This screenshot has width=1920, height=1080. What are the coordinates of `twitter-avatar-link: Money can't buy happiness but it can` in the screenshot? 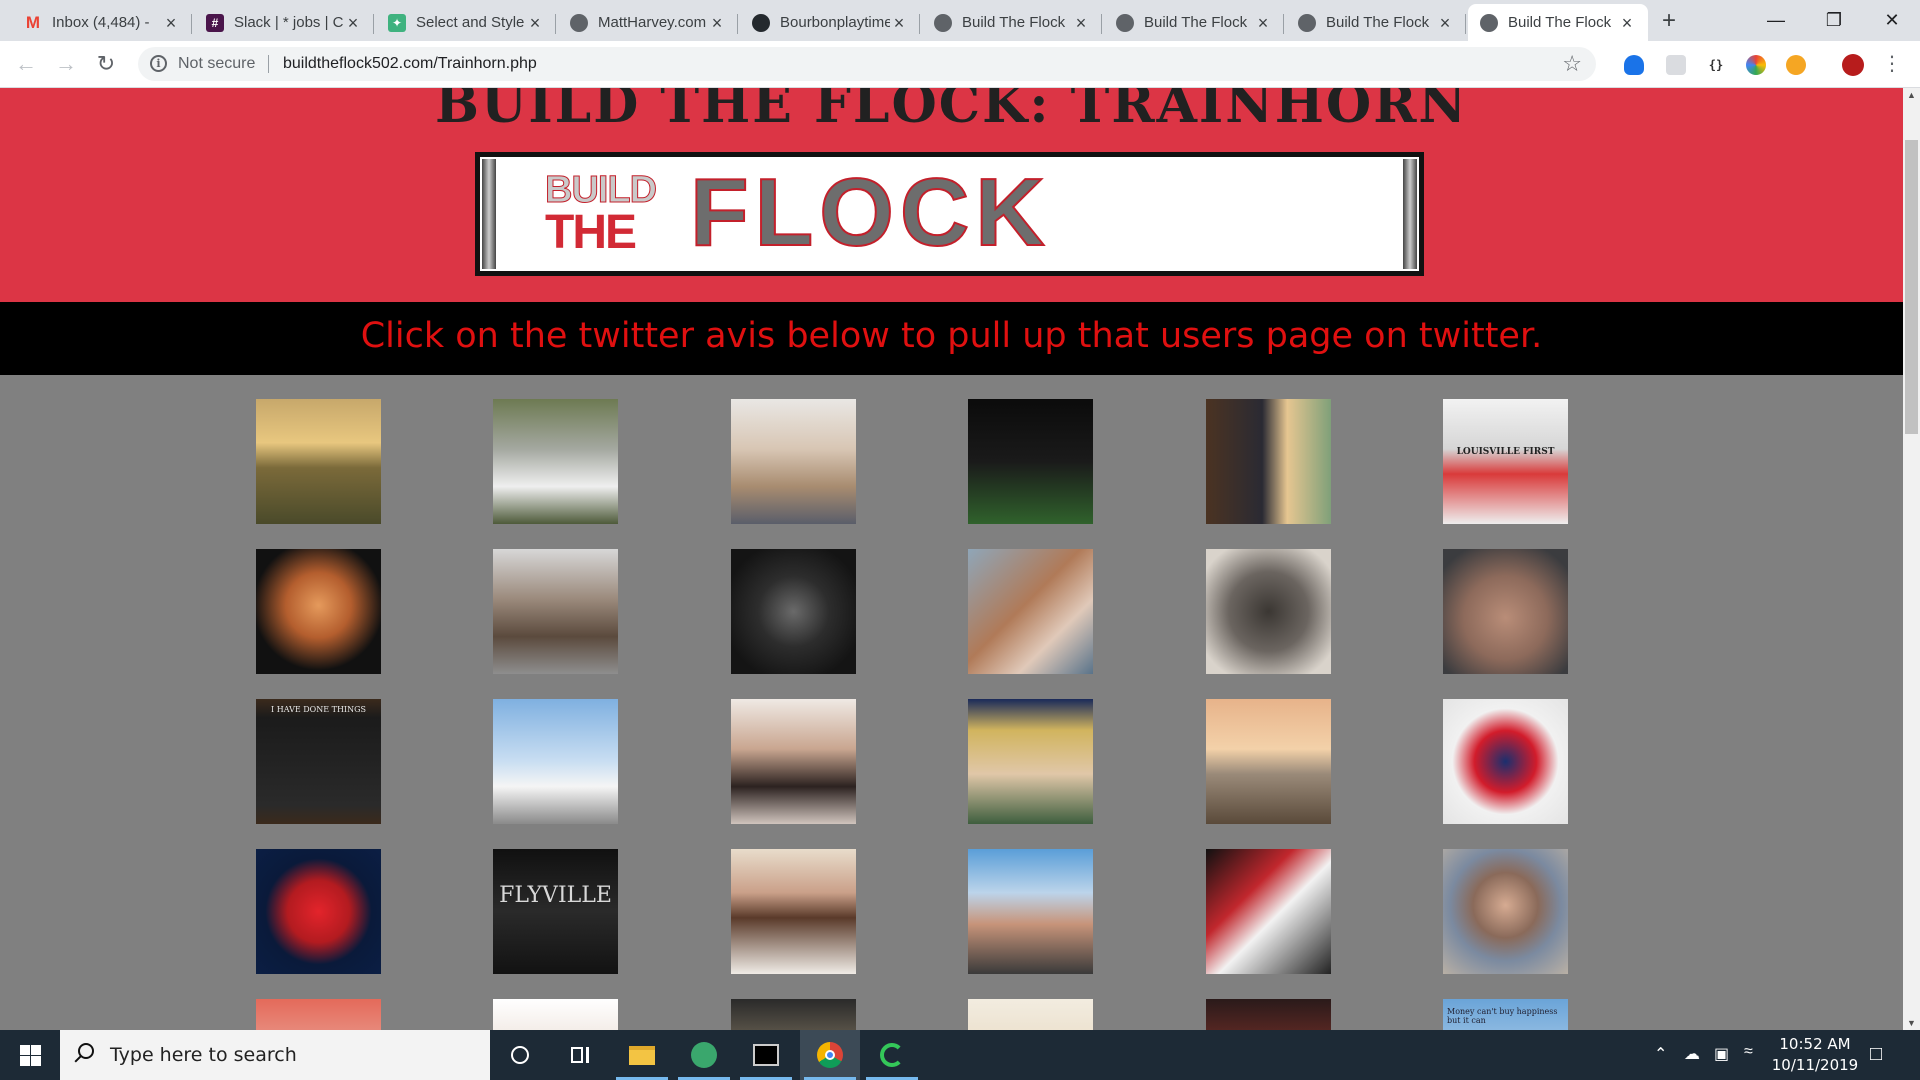 It's located at (1505, 1014).